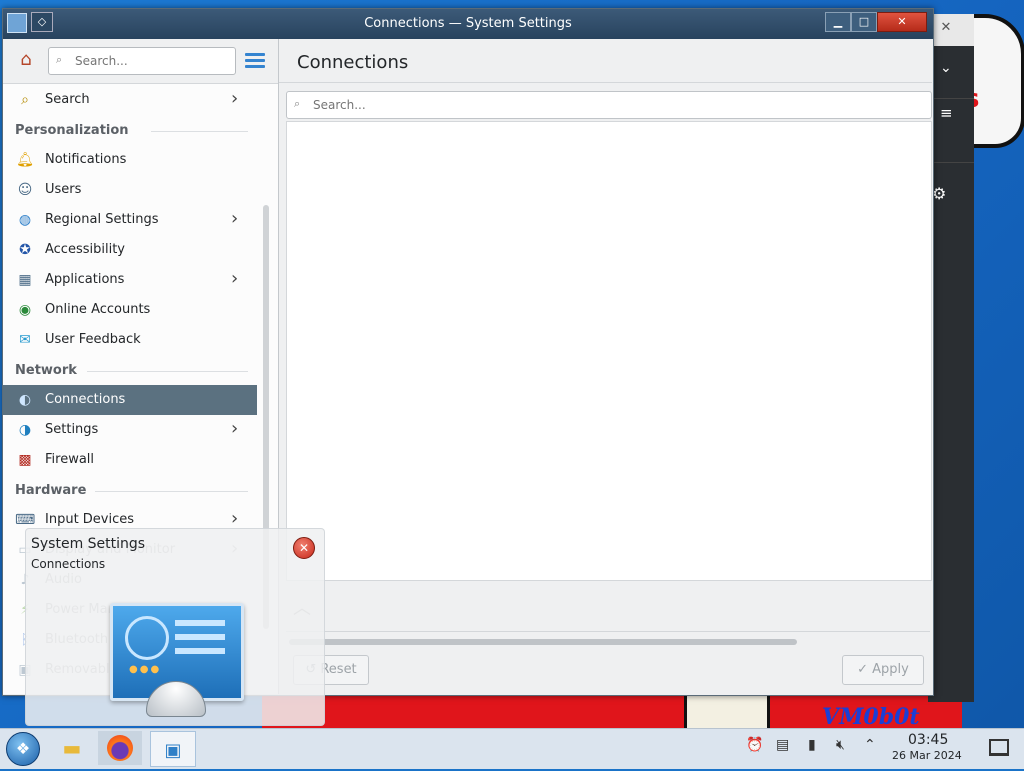 This screenshot has height=771, width=1024. I want to click on sidebar-item-label: Online Accounts, so click(98, 309).